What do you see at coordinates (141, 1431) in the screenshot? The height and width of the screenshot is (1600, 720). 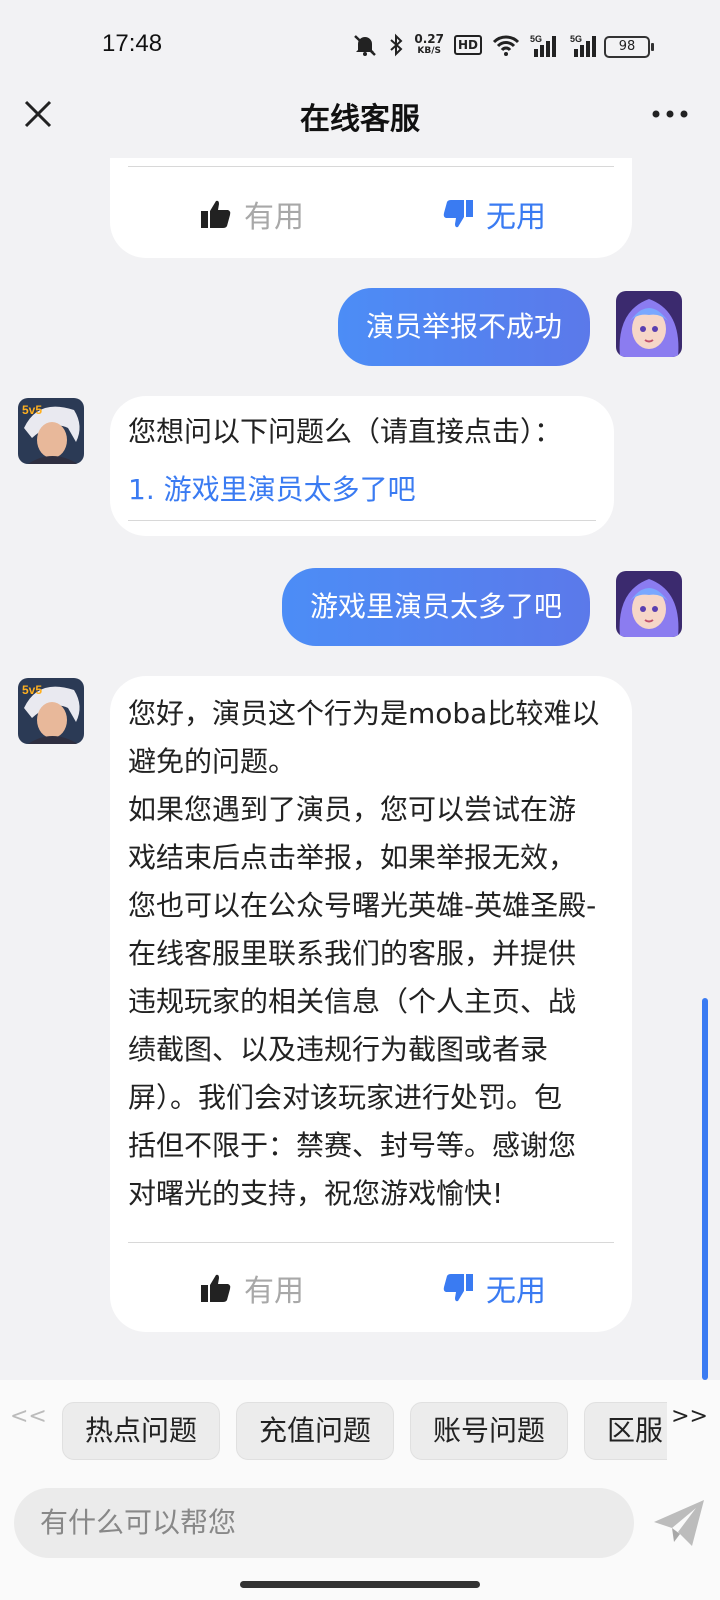 I see `quick-question-chip: 热点问题` at bounding box center [141, 1431].